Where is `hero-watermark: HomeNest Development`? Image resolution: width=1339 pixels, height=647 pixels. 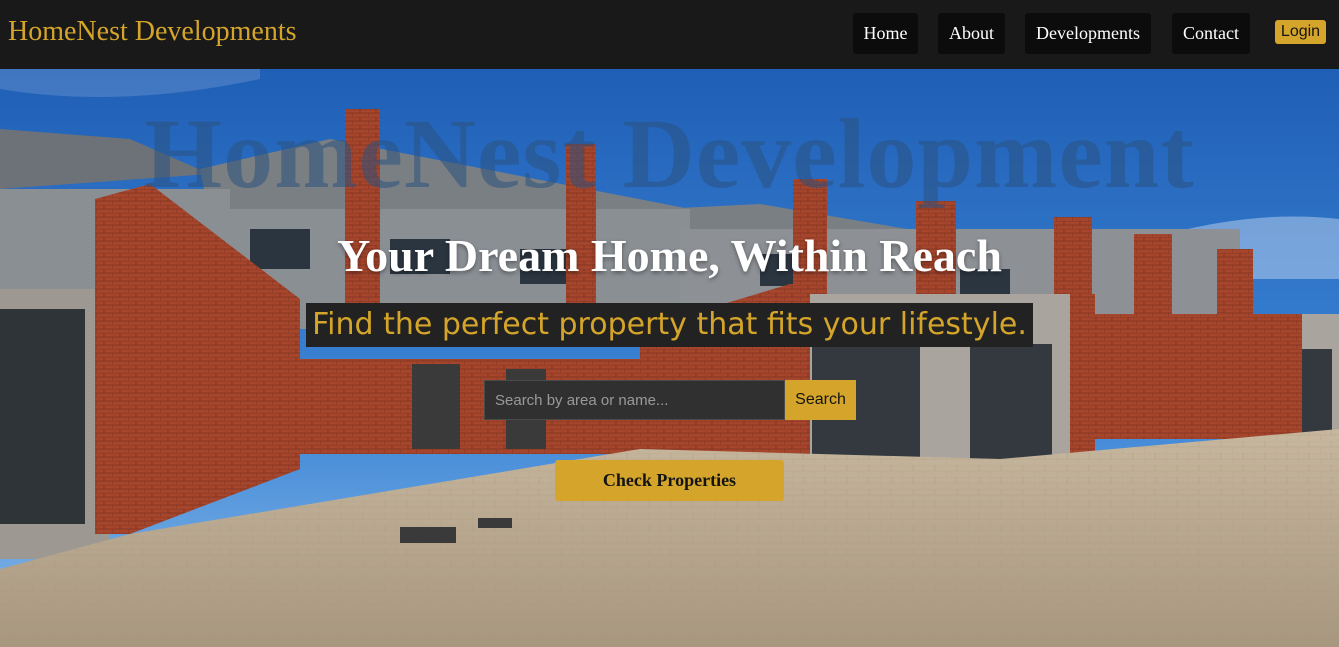
hero-watermark: HomeNest Development is located at coordinates (669, 153).